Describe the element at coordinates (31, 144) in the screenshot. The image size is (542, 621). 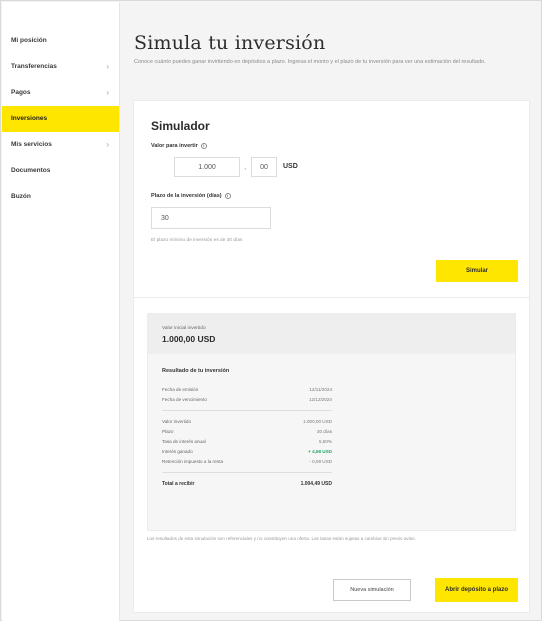
I see `sidebar-item-label: Mis servicios` at that location.